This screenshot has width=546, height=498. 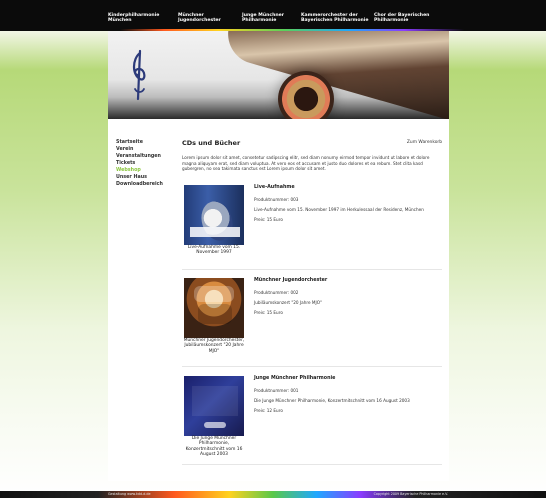 What do you see at coordinates (268, 410) in the screenshot?
I see `product-price: Preis: 12 Euro` at bounding box center [268, 410].